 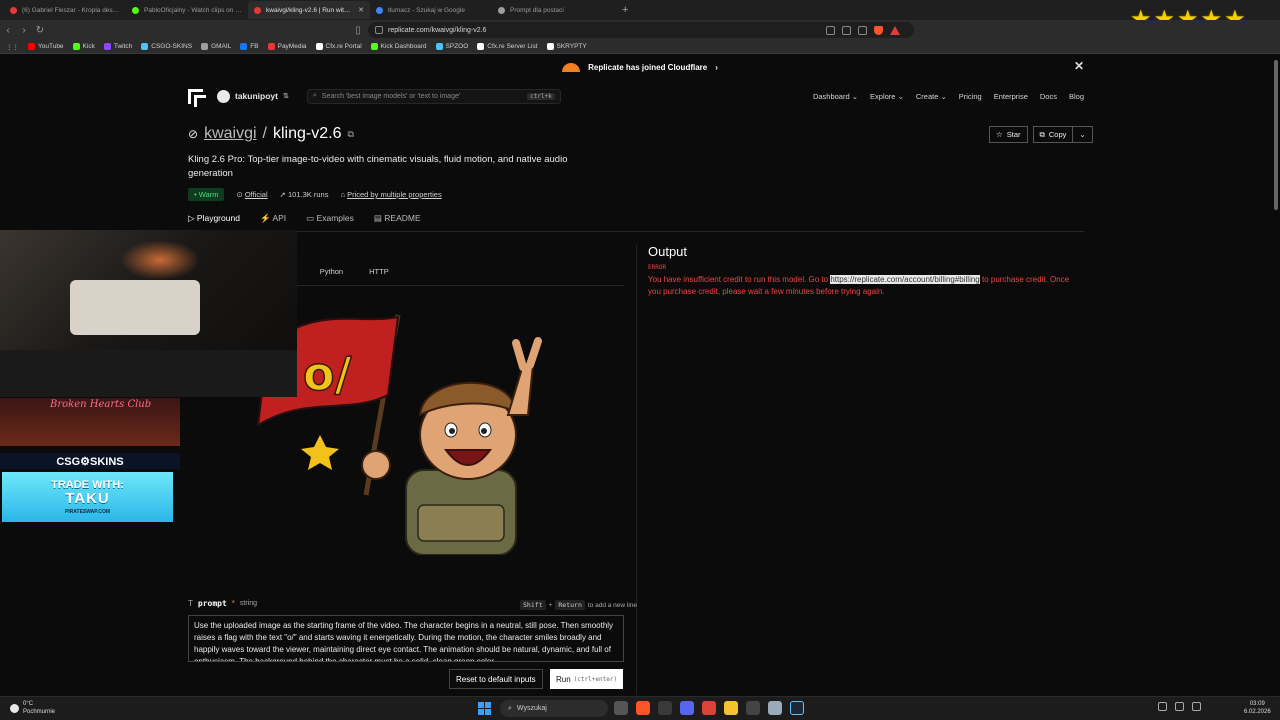 I want to click on bookmark-item: FB, so click(x=249, y=46).